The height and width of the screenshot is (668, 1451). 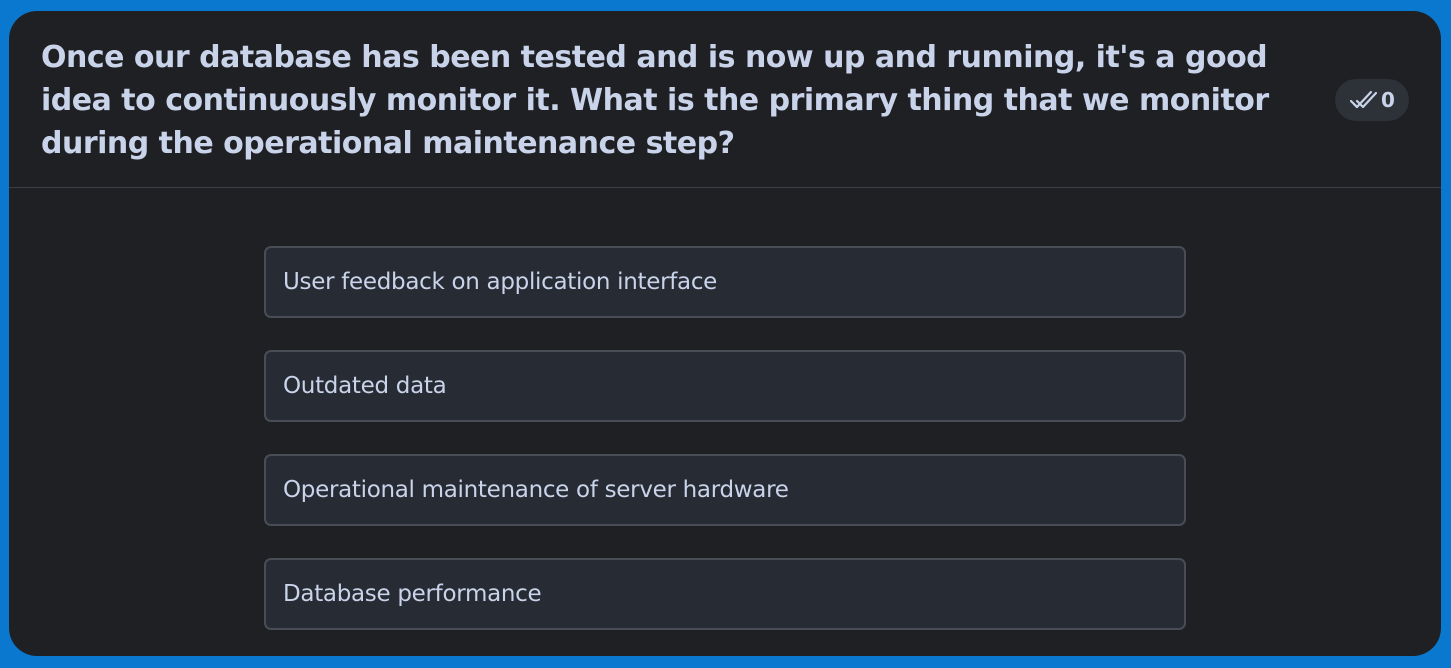 I want to click on answer-option: Database performance, so click(x=725, y=594).